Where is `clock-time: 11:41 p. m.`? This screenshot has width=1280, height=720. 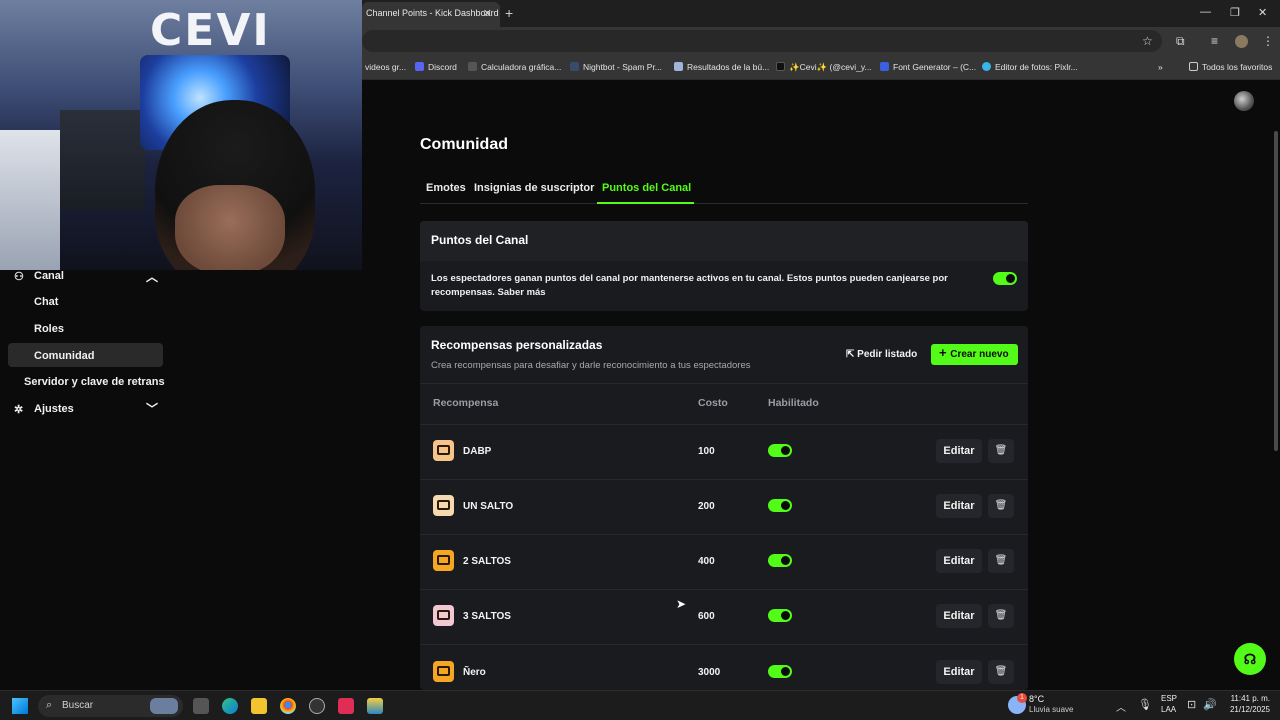
clock-time: 11:41 p. m. is located at coordinates (1249, 698).